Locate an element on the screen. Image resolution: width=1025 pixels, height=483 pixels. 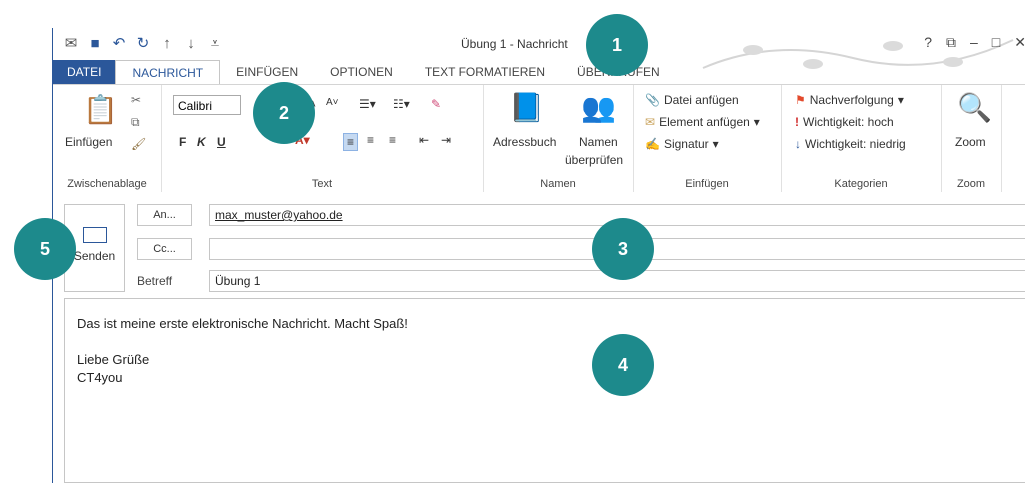
importance-high-label: Wichtigkeit: hoch is located at coordinates (848, 122).